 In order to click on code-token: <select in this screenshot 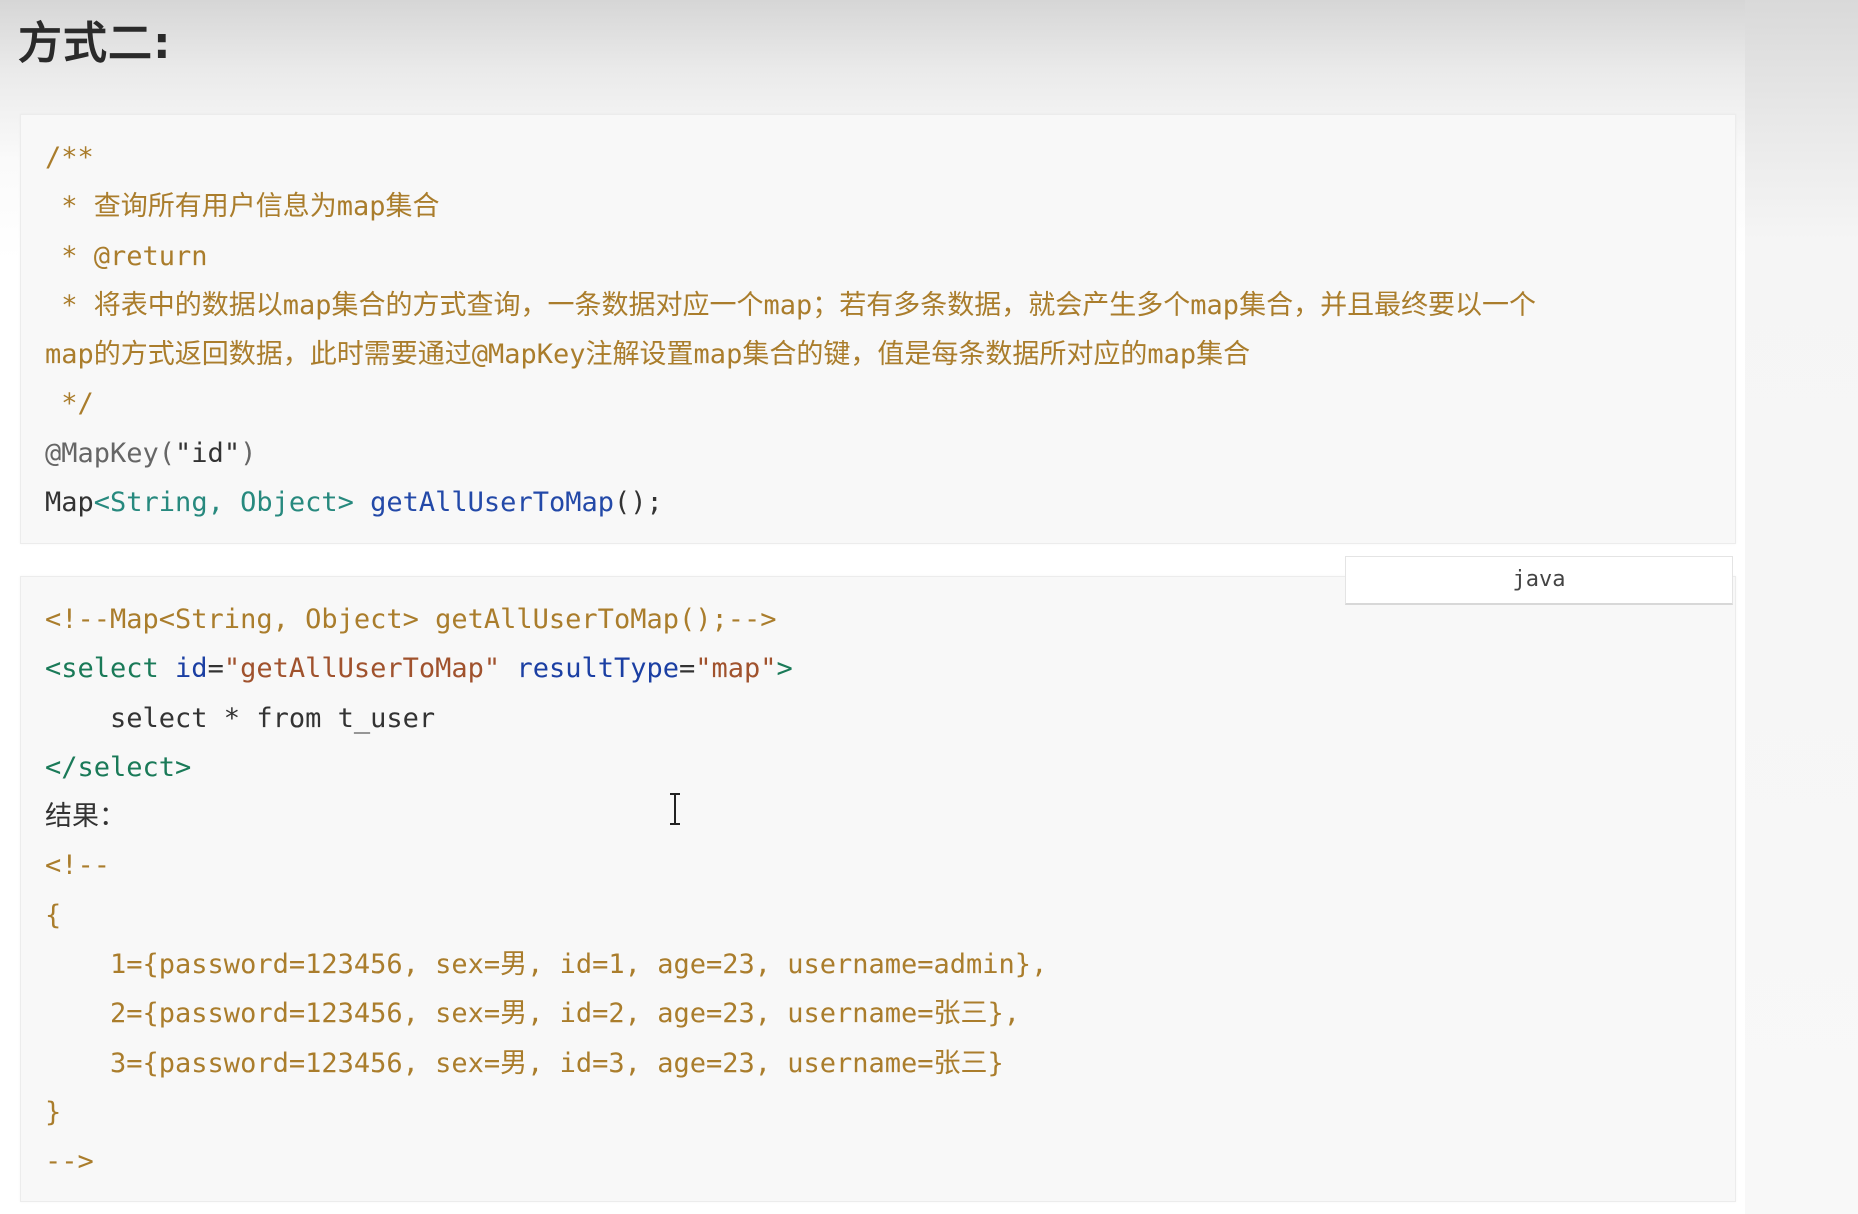, I will do `click(110, 669)`.